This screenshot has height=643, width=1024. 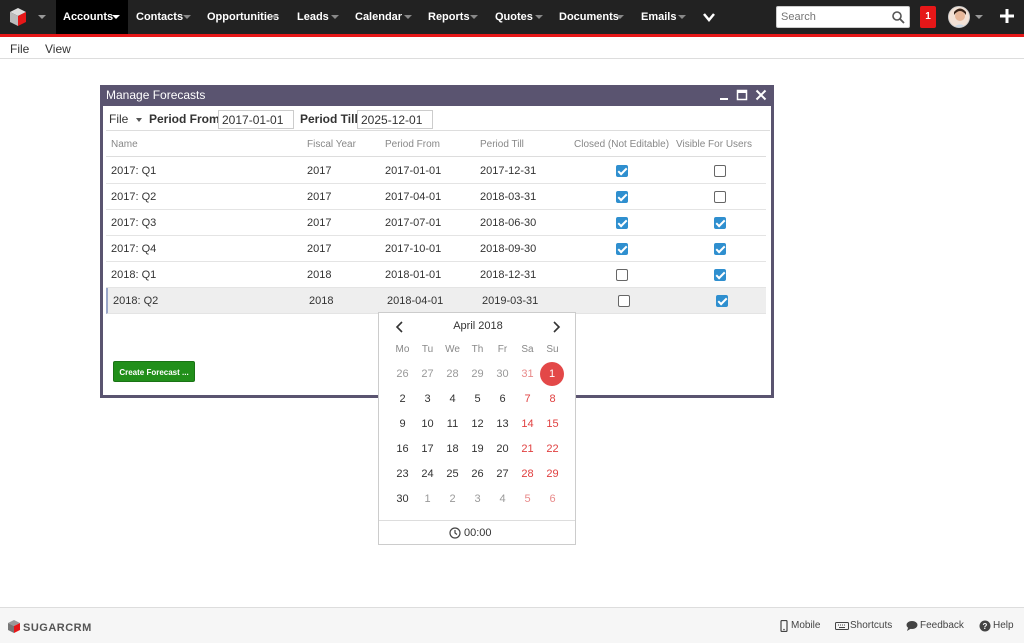 I want to click on calendar-month-title: April 2018, so click(x=478, y=326).